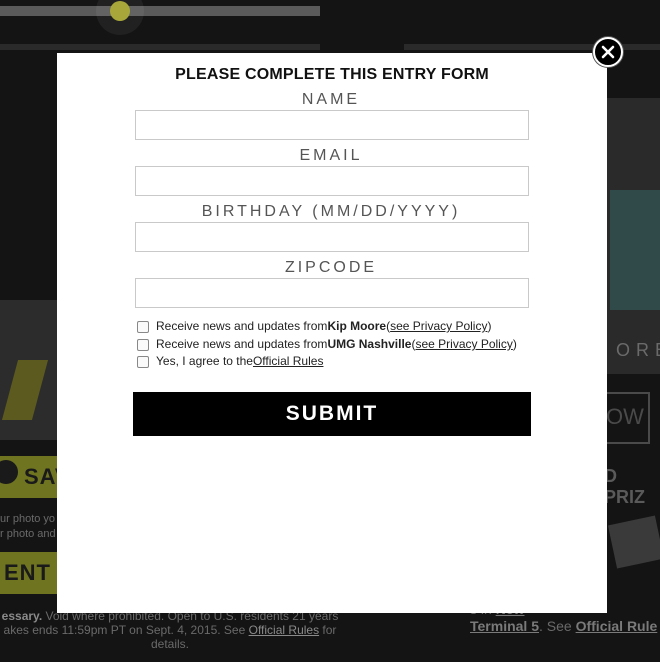 The height and width of the screenshot is (662, 660). I want to click on footer-right-link-terminal: Terminal 5, so click(504, 626).